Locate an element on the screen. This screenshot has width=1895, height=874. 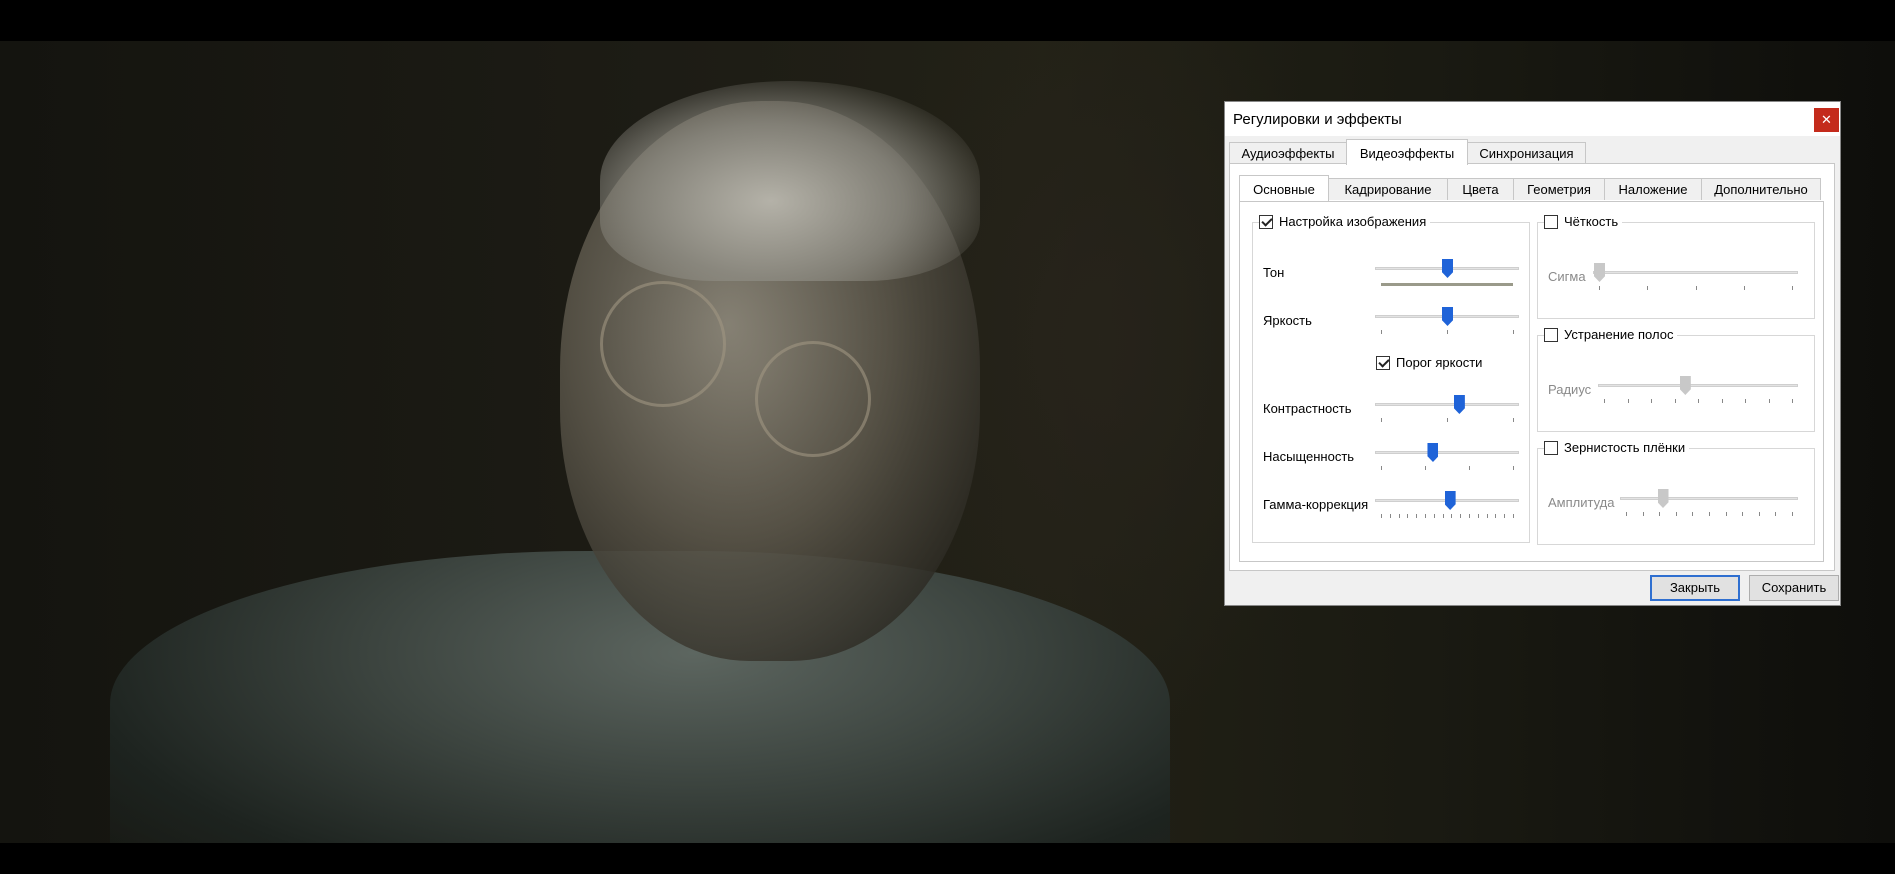
subtab-advanced: Дополнительно is located at coordinates (1761, 189).